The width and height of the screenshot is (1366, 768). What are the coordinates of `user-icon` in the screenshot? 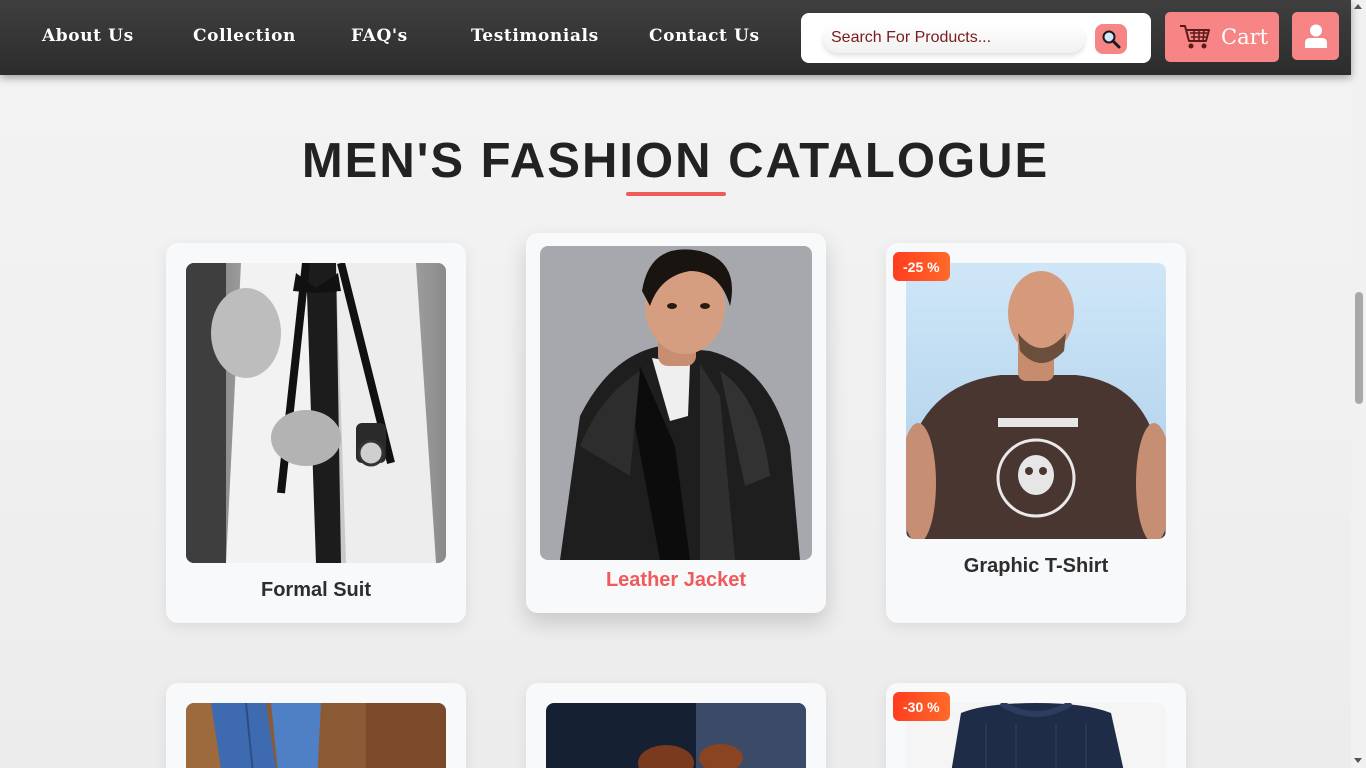 It's located at (1315, 36).